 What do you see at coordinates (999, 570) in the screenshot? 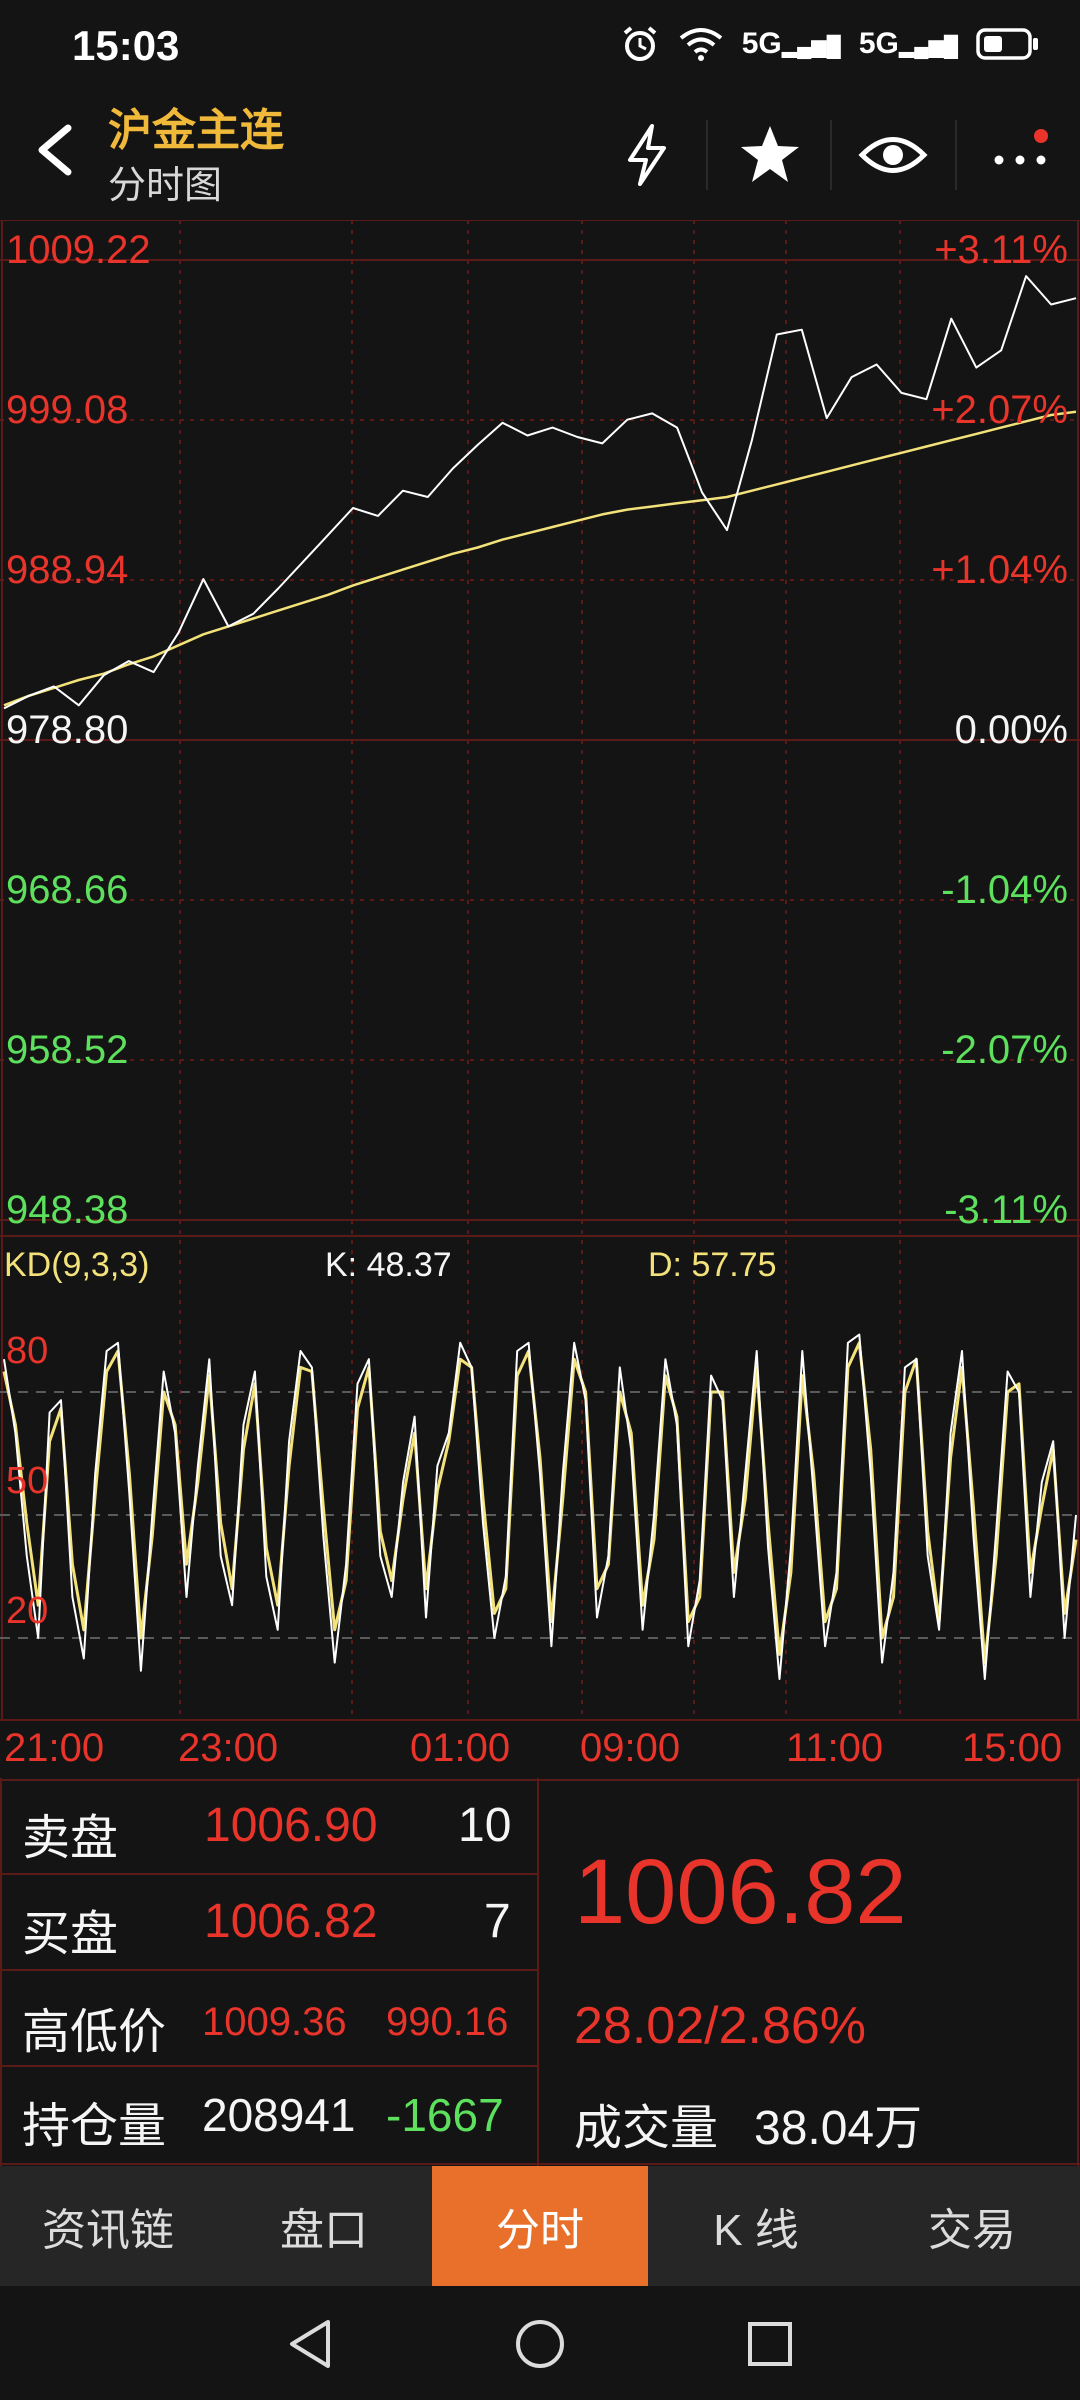
I see `percent-label-right: +1.04%` at bounding box center [999, 570].